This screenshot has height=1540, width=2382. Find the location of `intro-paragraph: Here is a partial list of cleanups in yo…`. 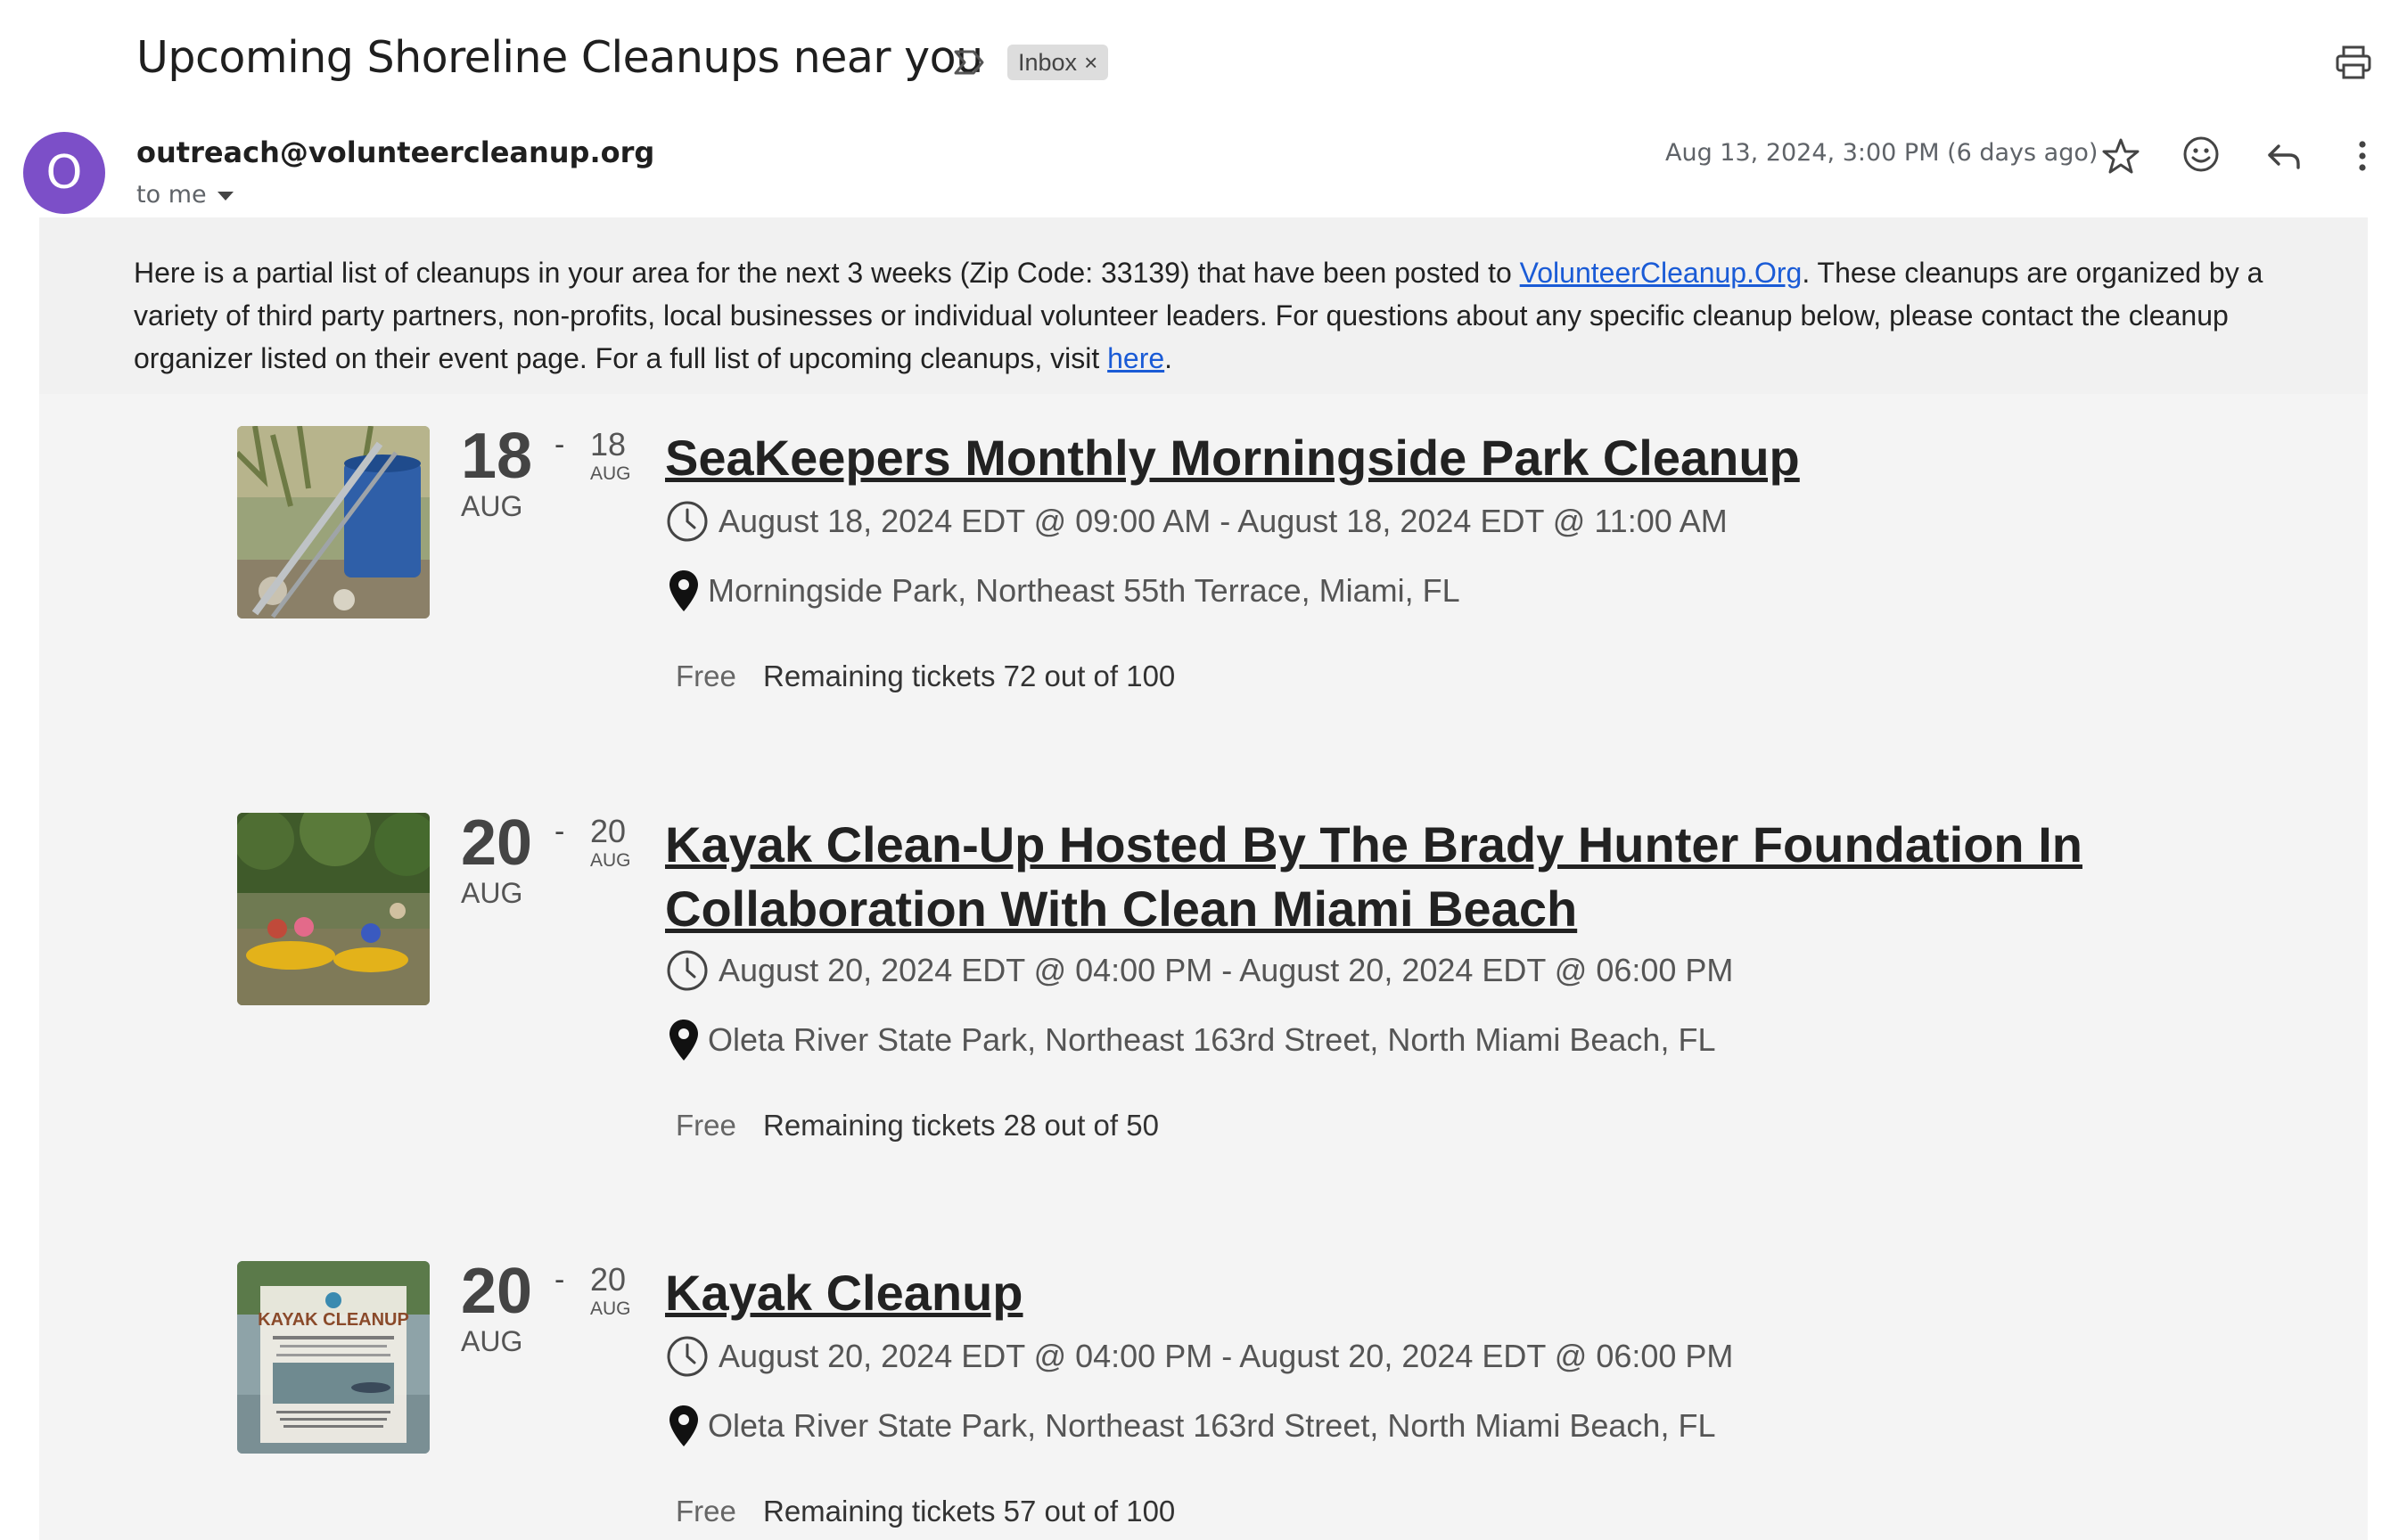

intro-paragraph: Here is a partial list of cleanups in yo… is located at coordinates (1203, 315).